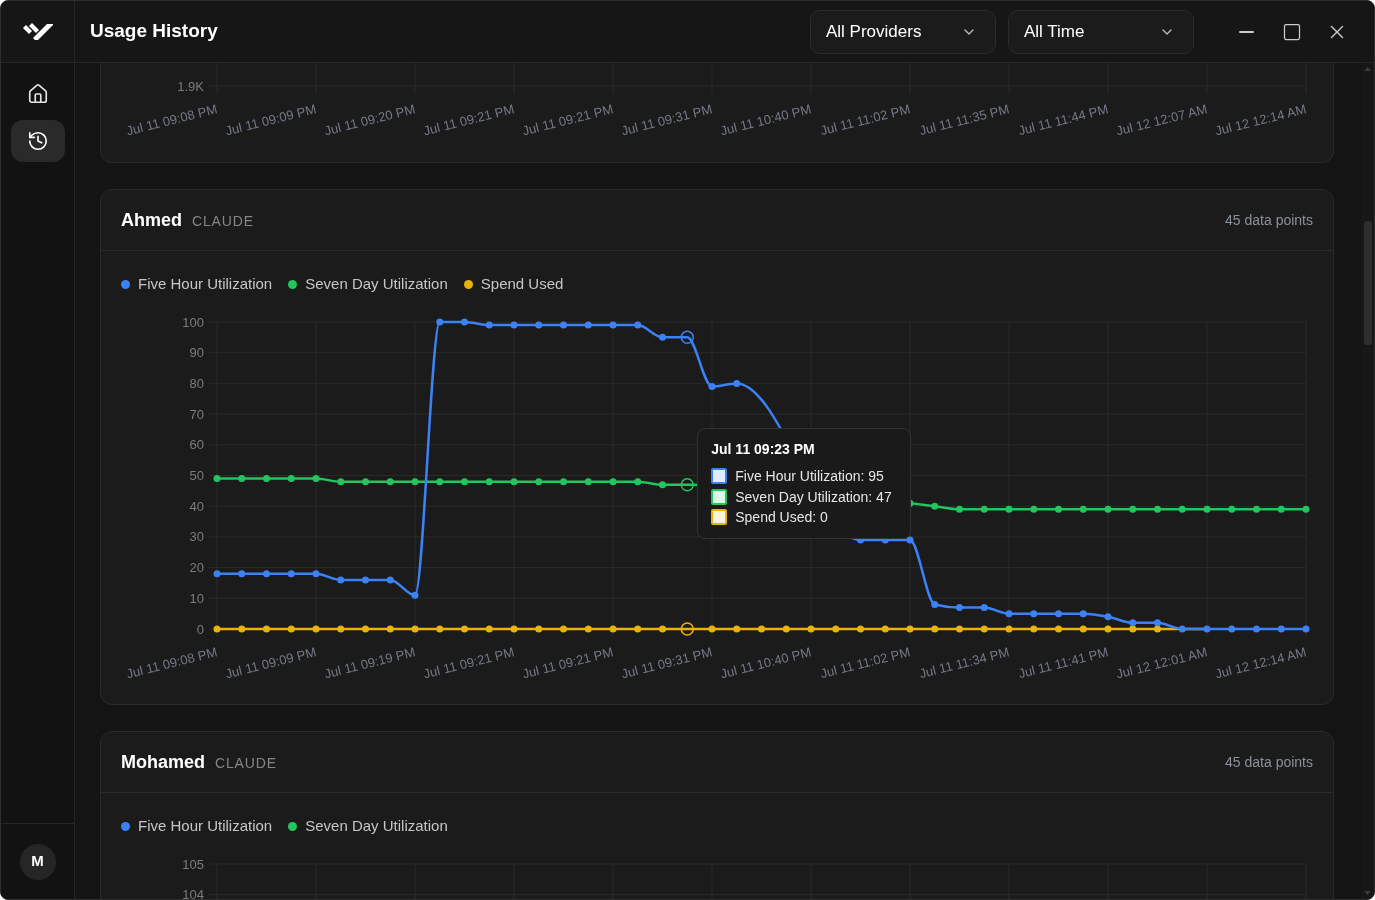  I want to click on x-axis-label: Jul 12 12:07 AM, so click(1161, 120).